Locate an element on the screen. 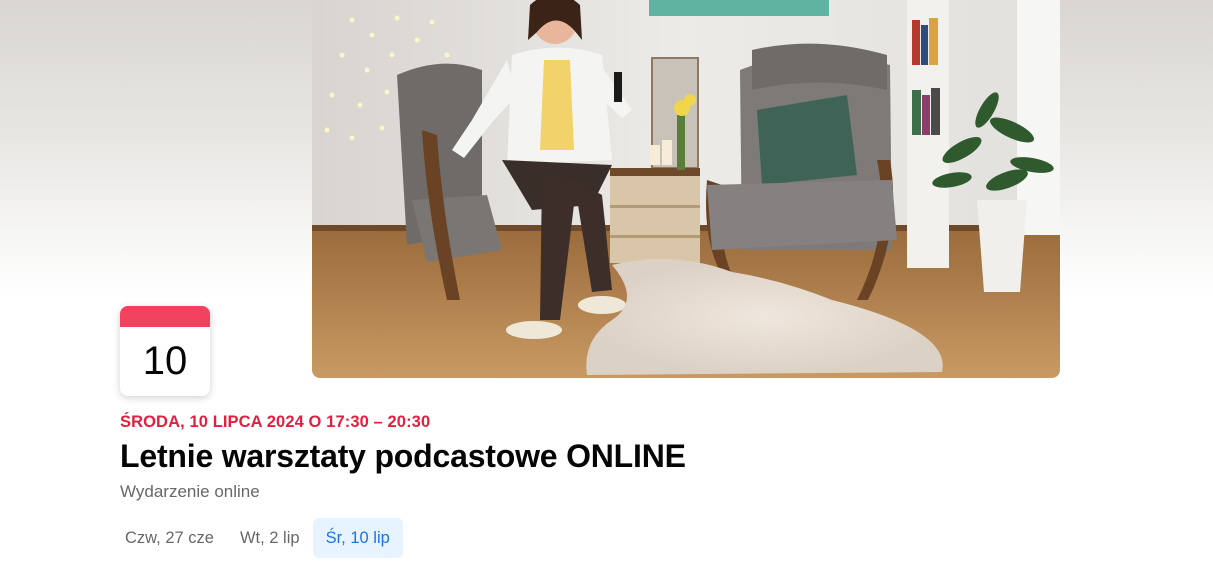 The image size is (1213, 576). event-date-time: ŚRODA, 10 LIPCA 2024 O 17:30 – 20:30 is located at coordinates (275, 422).